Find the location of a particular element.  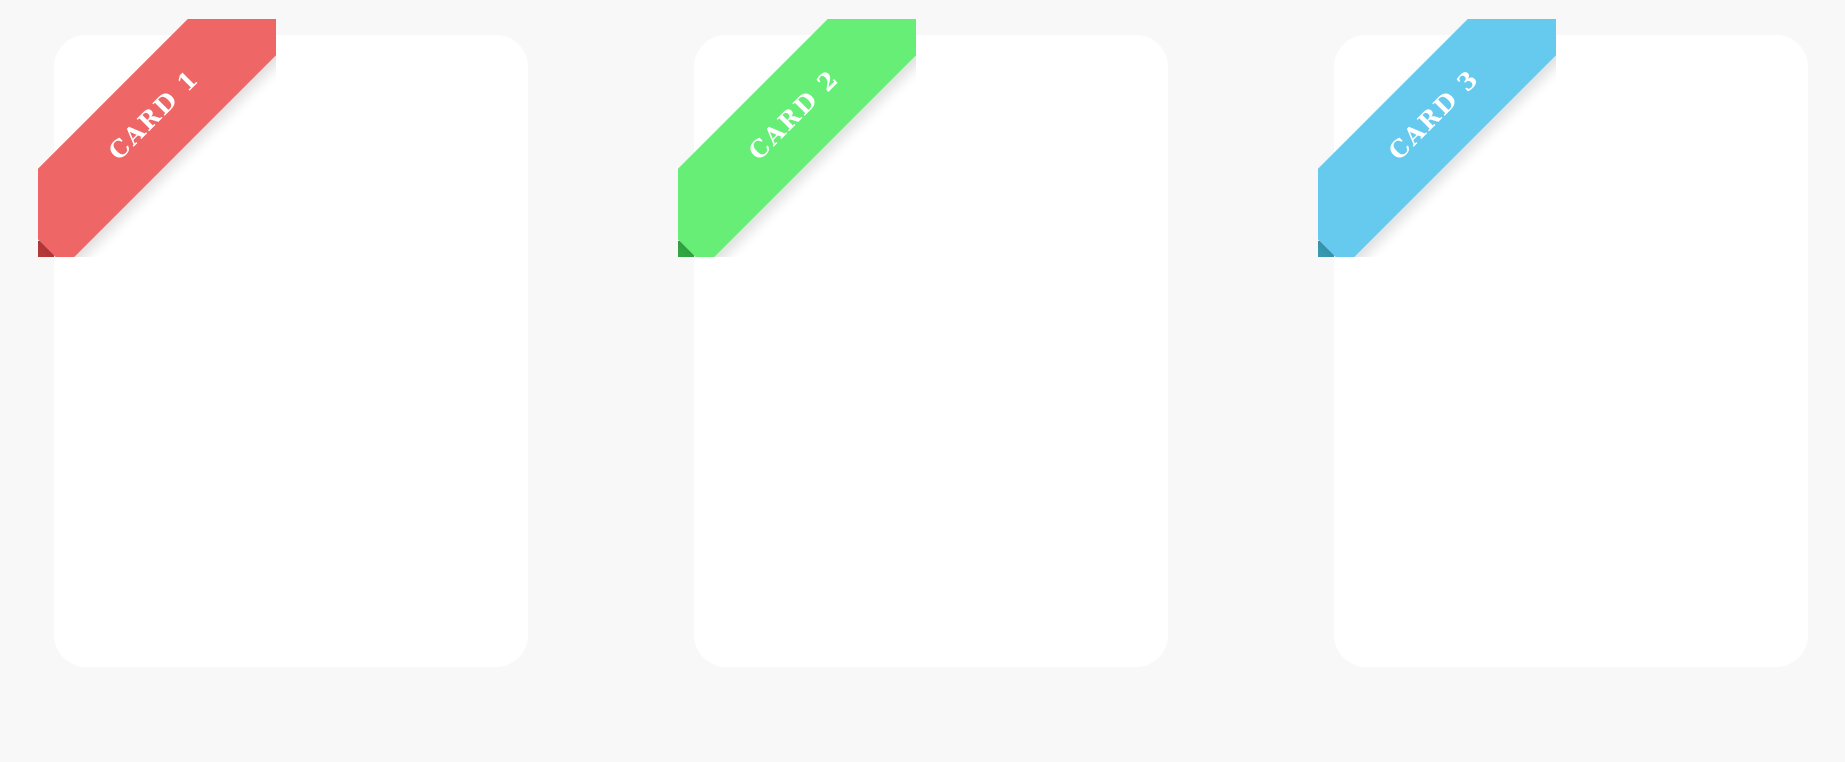

card-3-ribbon: CARD 3 is located at coordinates (1437, 138).